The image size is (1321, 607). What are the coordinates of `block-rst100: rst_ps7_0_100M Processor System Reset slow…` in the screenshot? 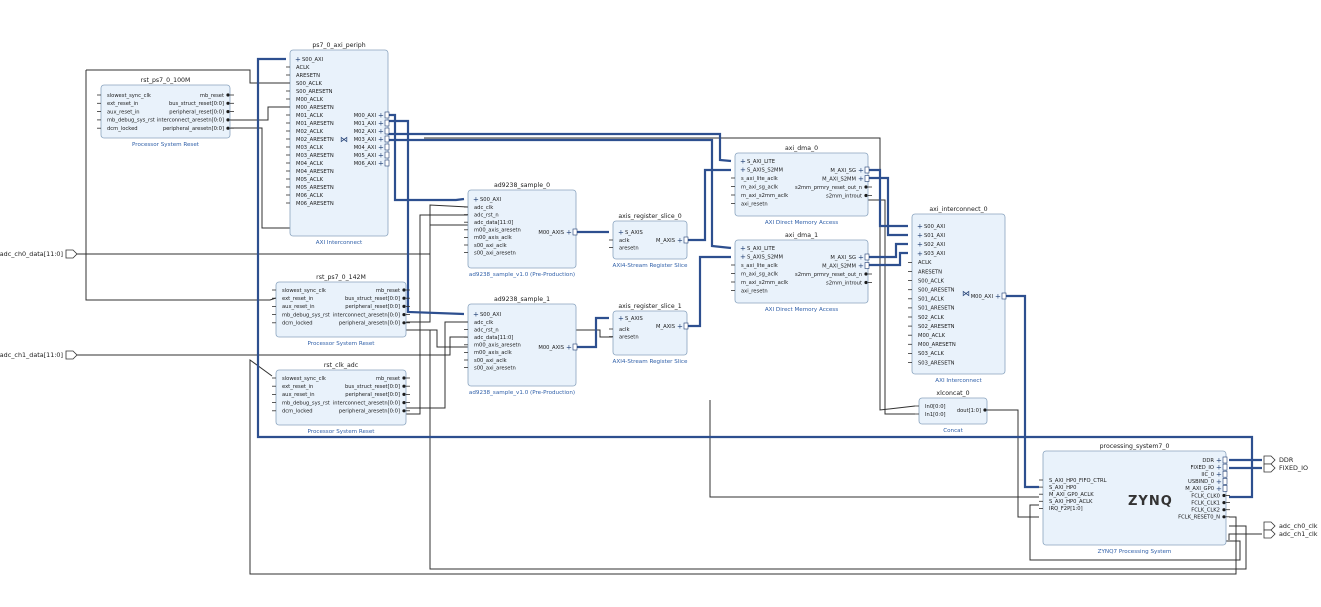 It's located at (165, 112).